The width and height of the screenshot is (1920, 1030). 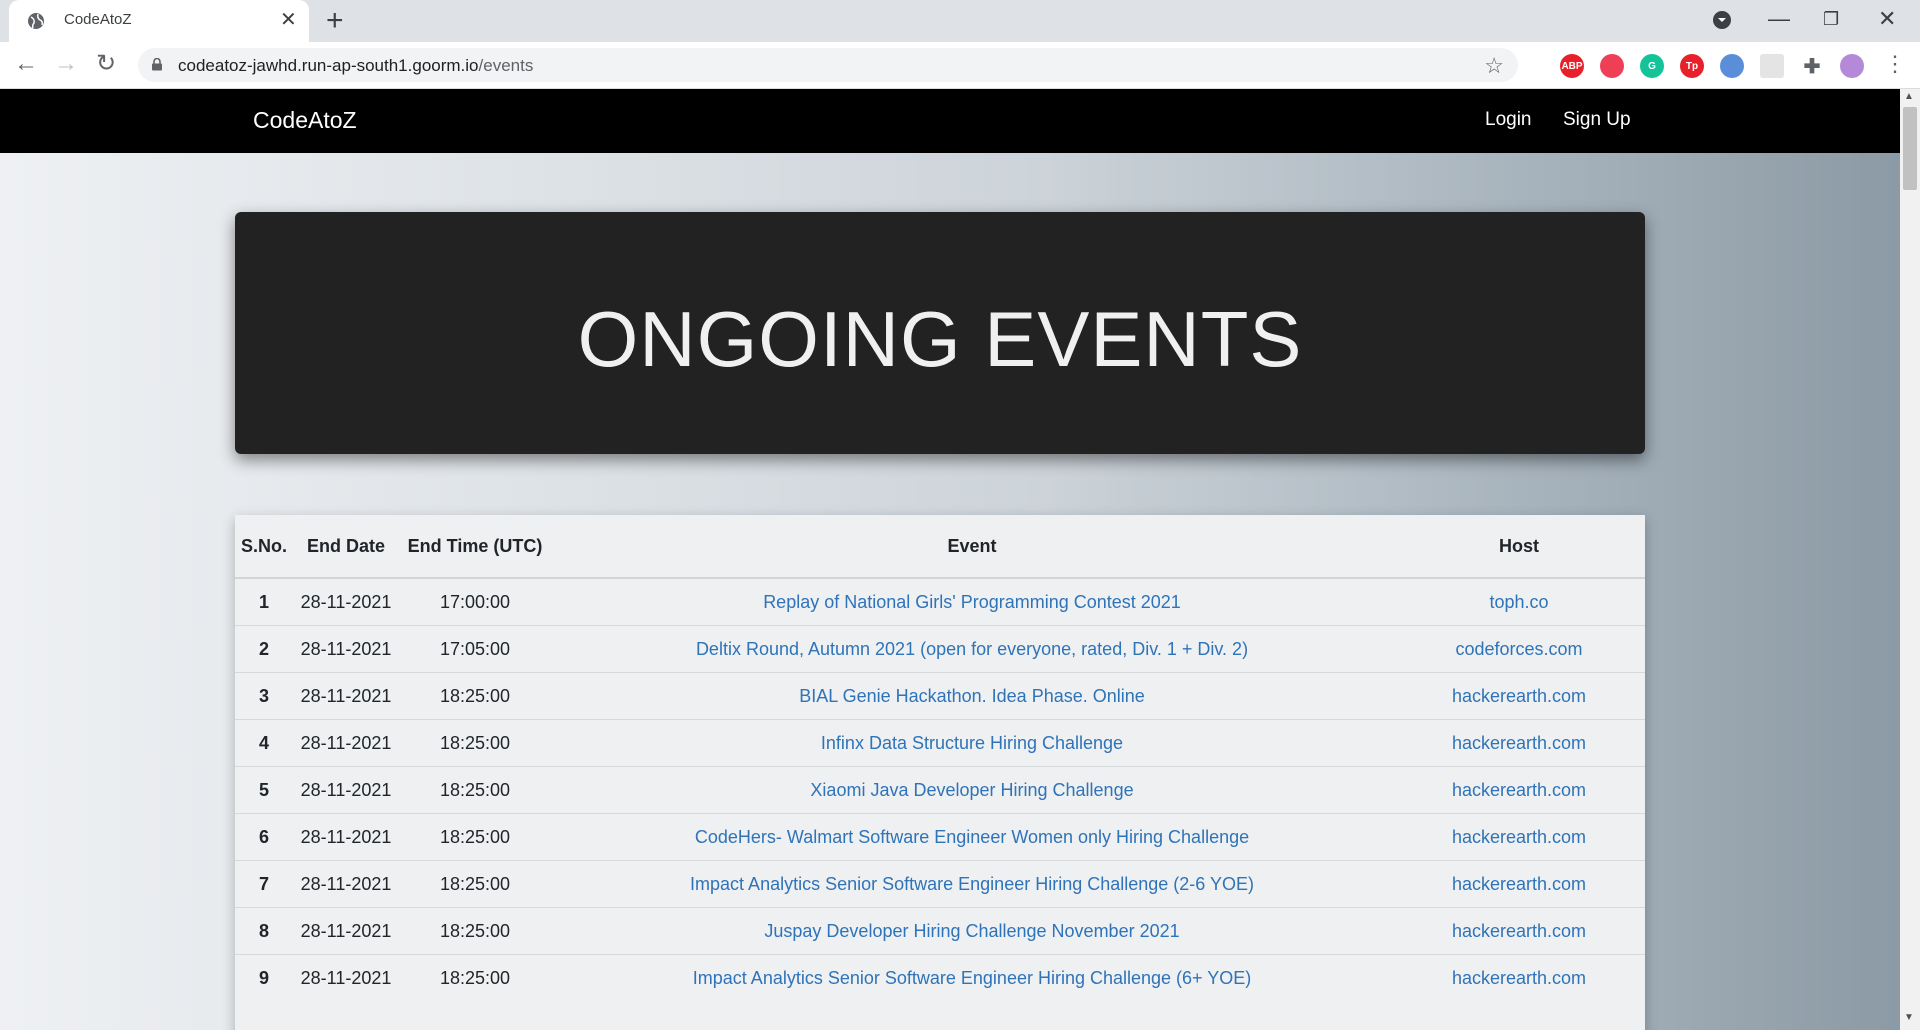 I want to click on row-host-cell: toph.co, so click(x=1519, y=601).